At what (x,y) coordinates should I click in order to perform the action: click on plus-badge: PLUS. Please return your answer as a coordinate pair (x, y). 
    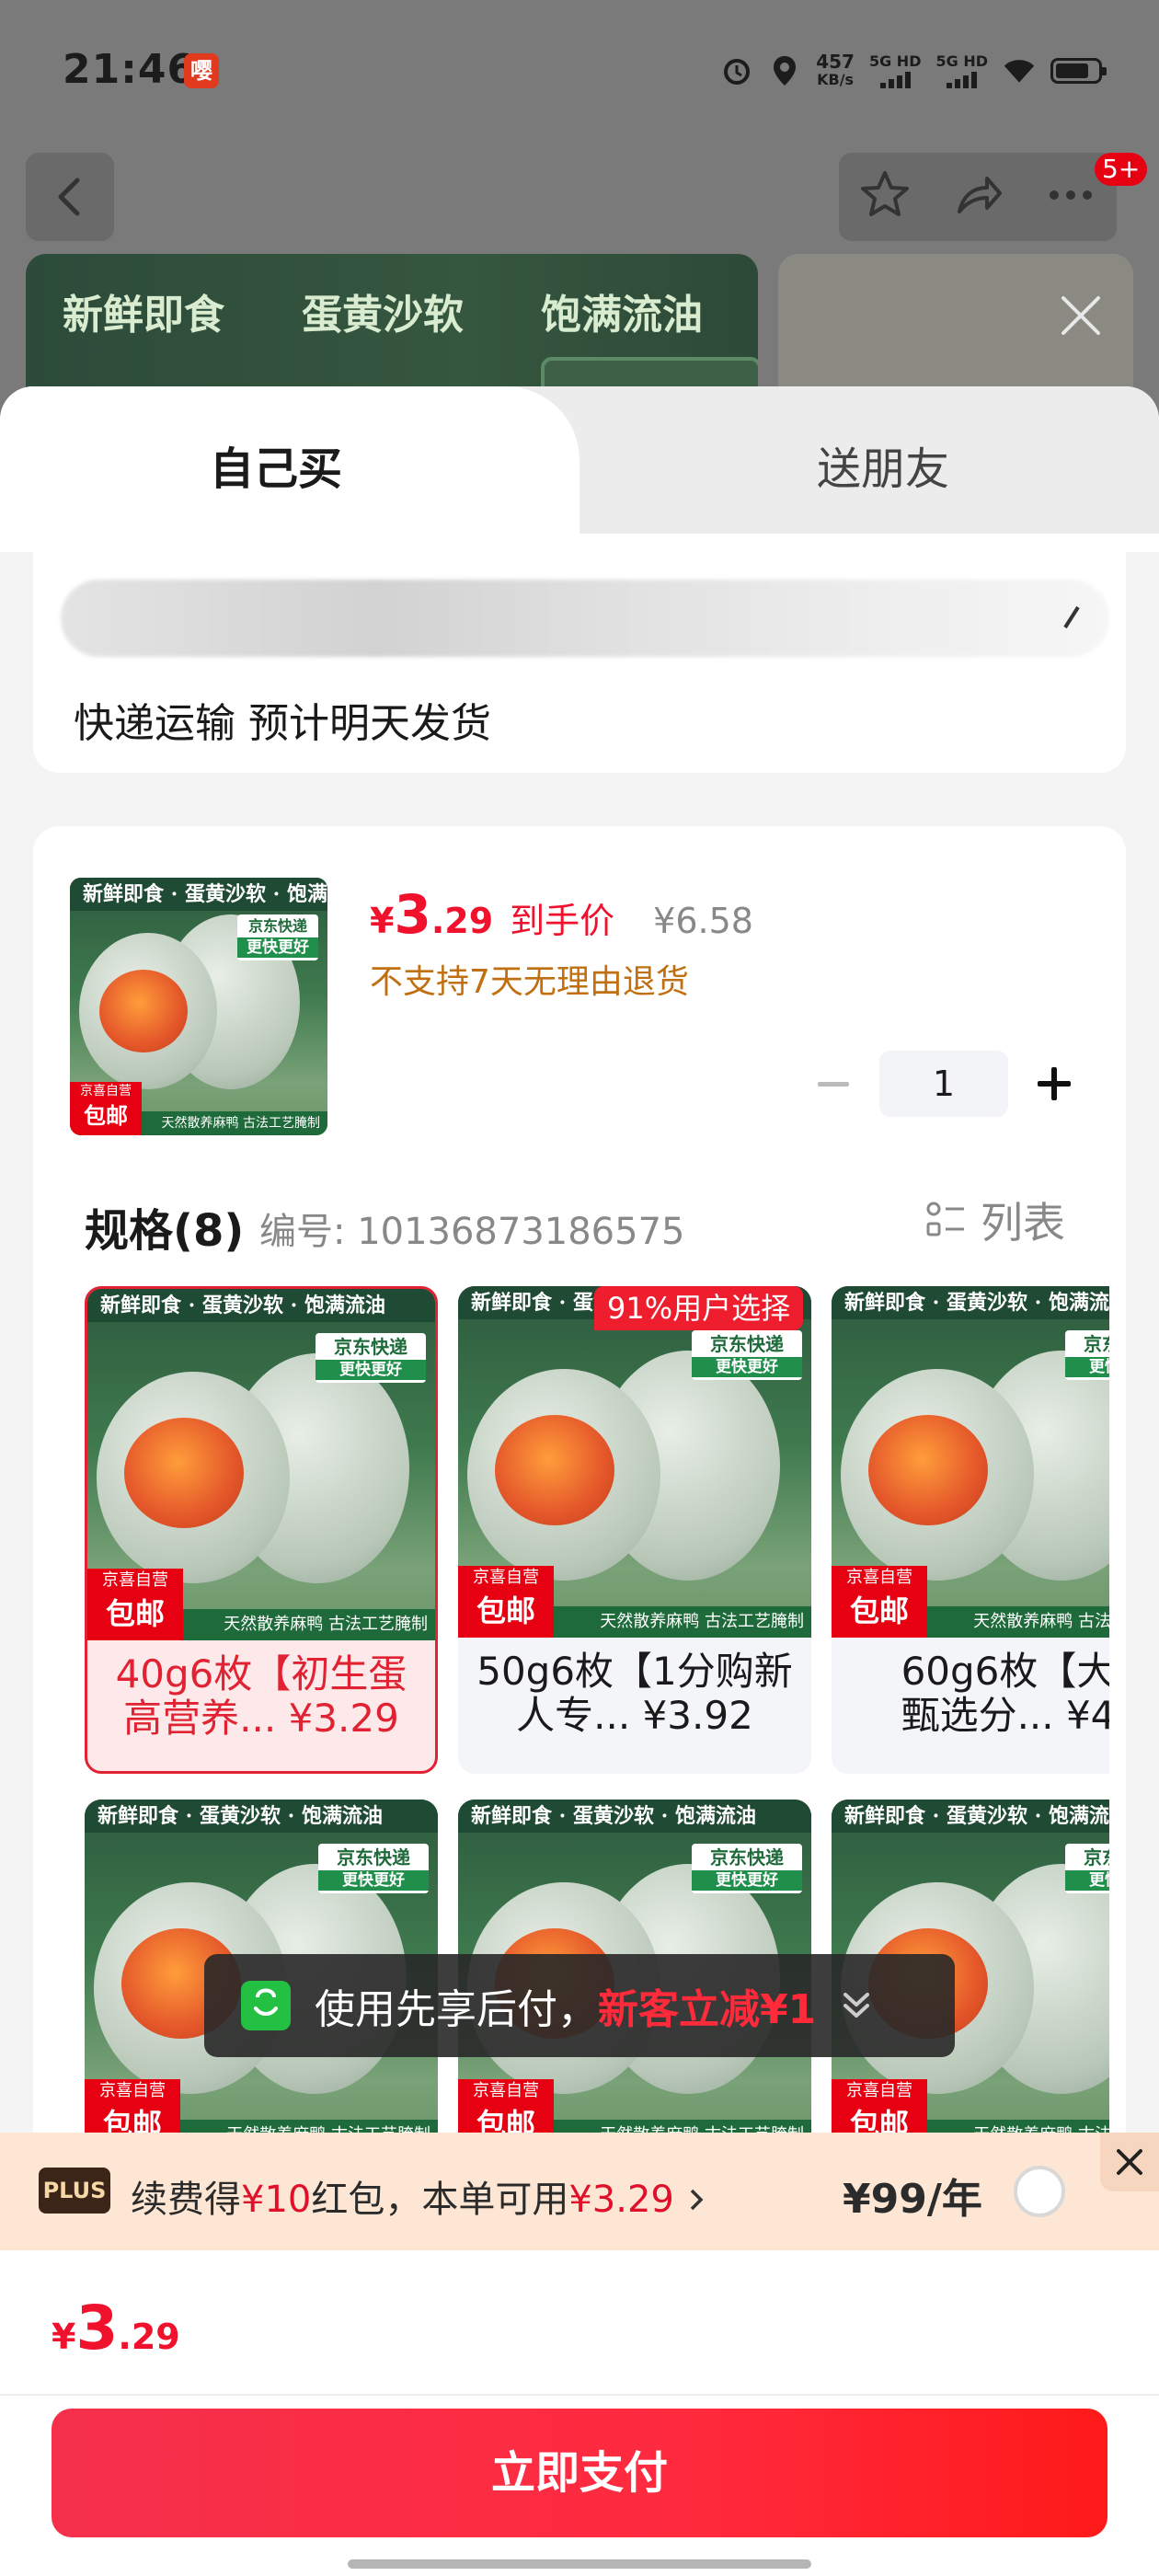
    Looking at the image, I should click on (74, 2191).